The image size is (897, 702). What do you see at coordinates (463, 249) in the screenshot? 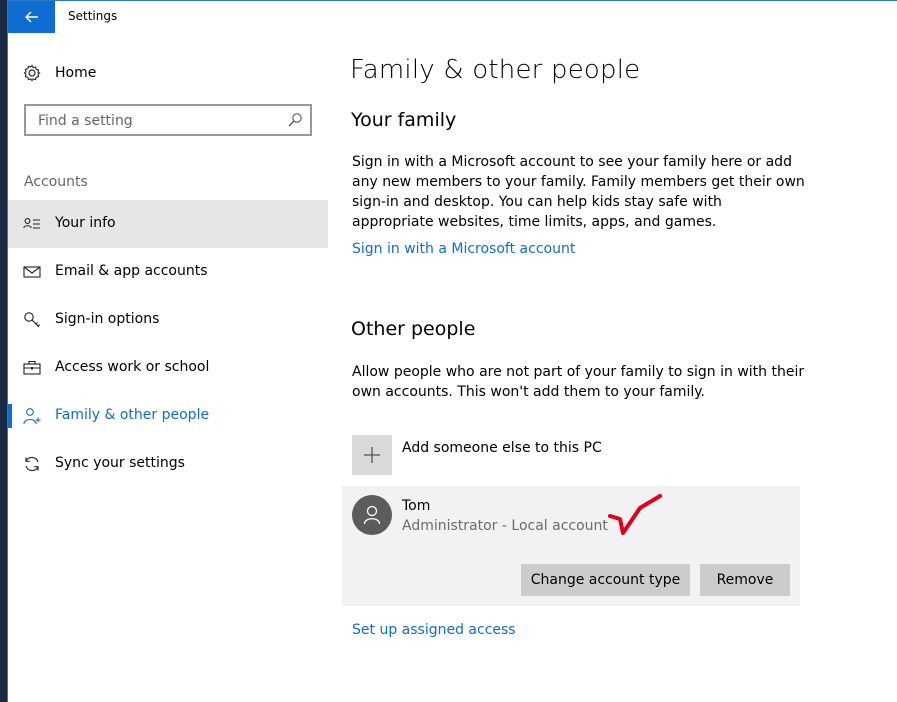
I see `sign-in-microsoft-link: Sign in with a Microsoft account` at bounding box center [463, 249].